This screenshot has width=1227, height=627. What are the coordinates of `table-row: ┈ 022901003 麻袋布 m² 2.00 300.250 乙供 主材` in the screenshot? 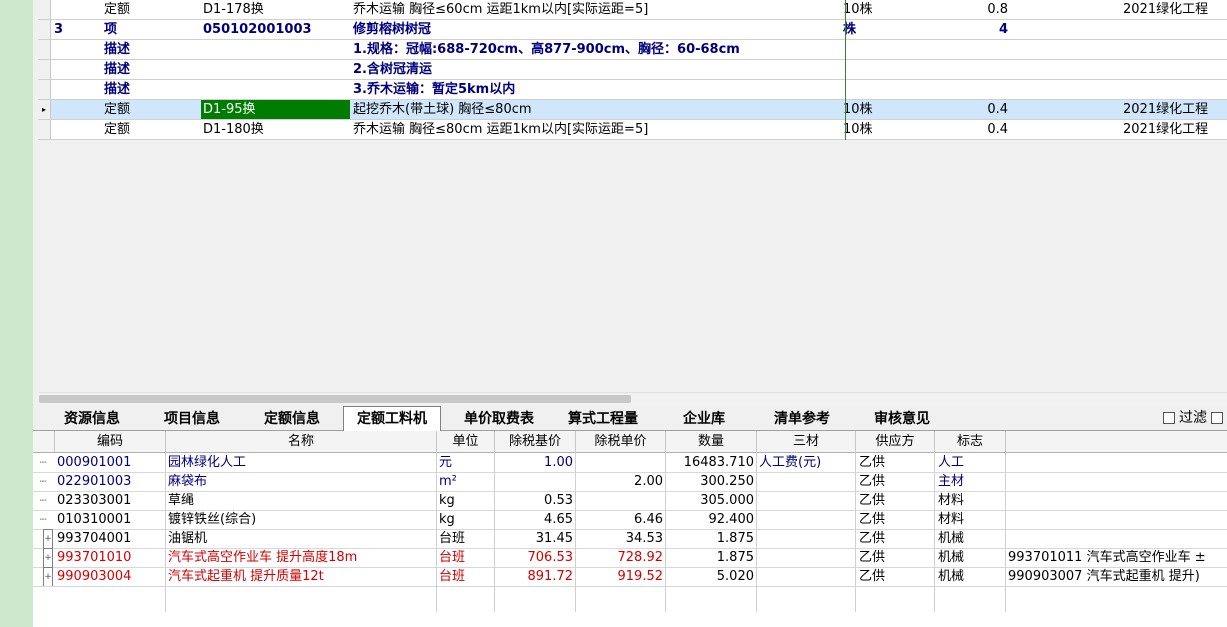 It's located at (630, 482).